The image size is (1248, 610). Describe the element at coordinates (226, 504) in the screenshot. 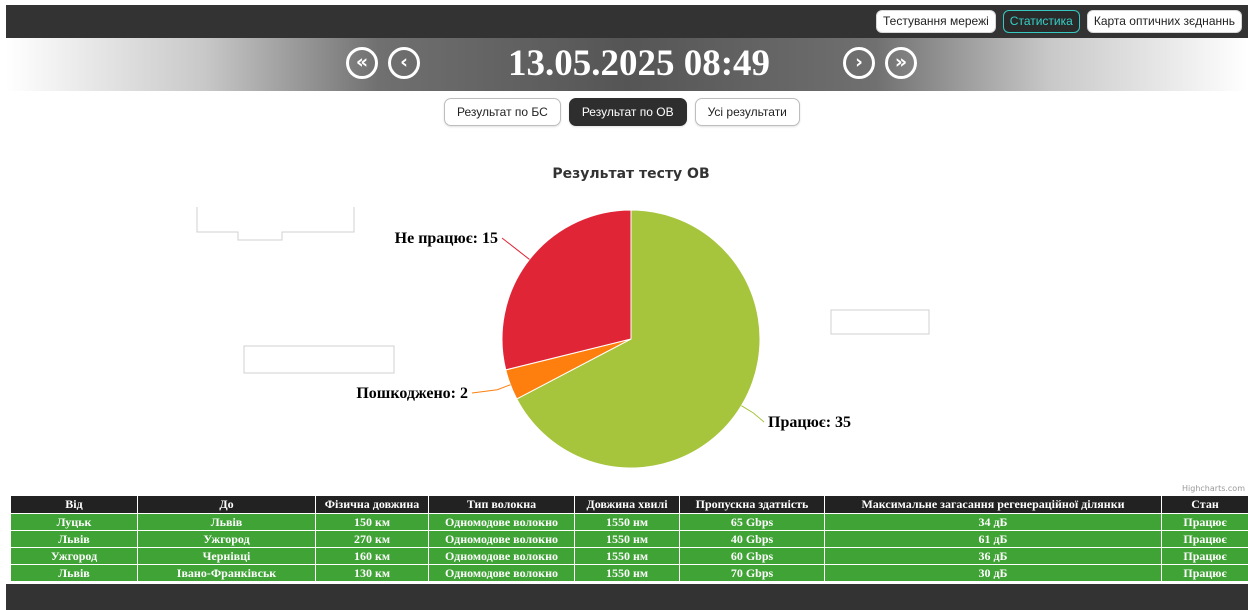

I see `column-header: До` at that location.